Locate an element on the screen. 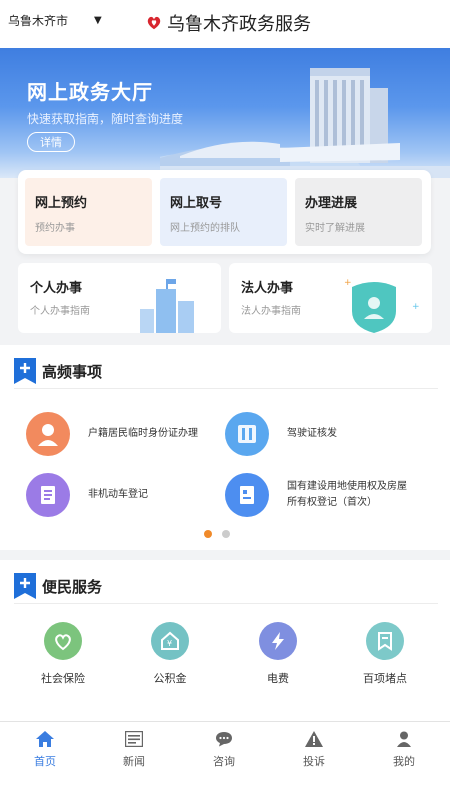 This screenshot has height=800, width=450. tab-complaint: 投诉 is located at coordinates (314, 749).